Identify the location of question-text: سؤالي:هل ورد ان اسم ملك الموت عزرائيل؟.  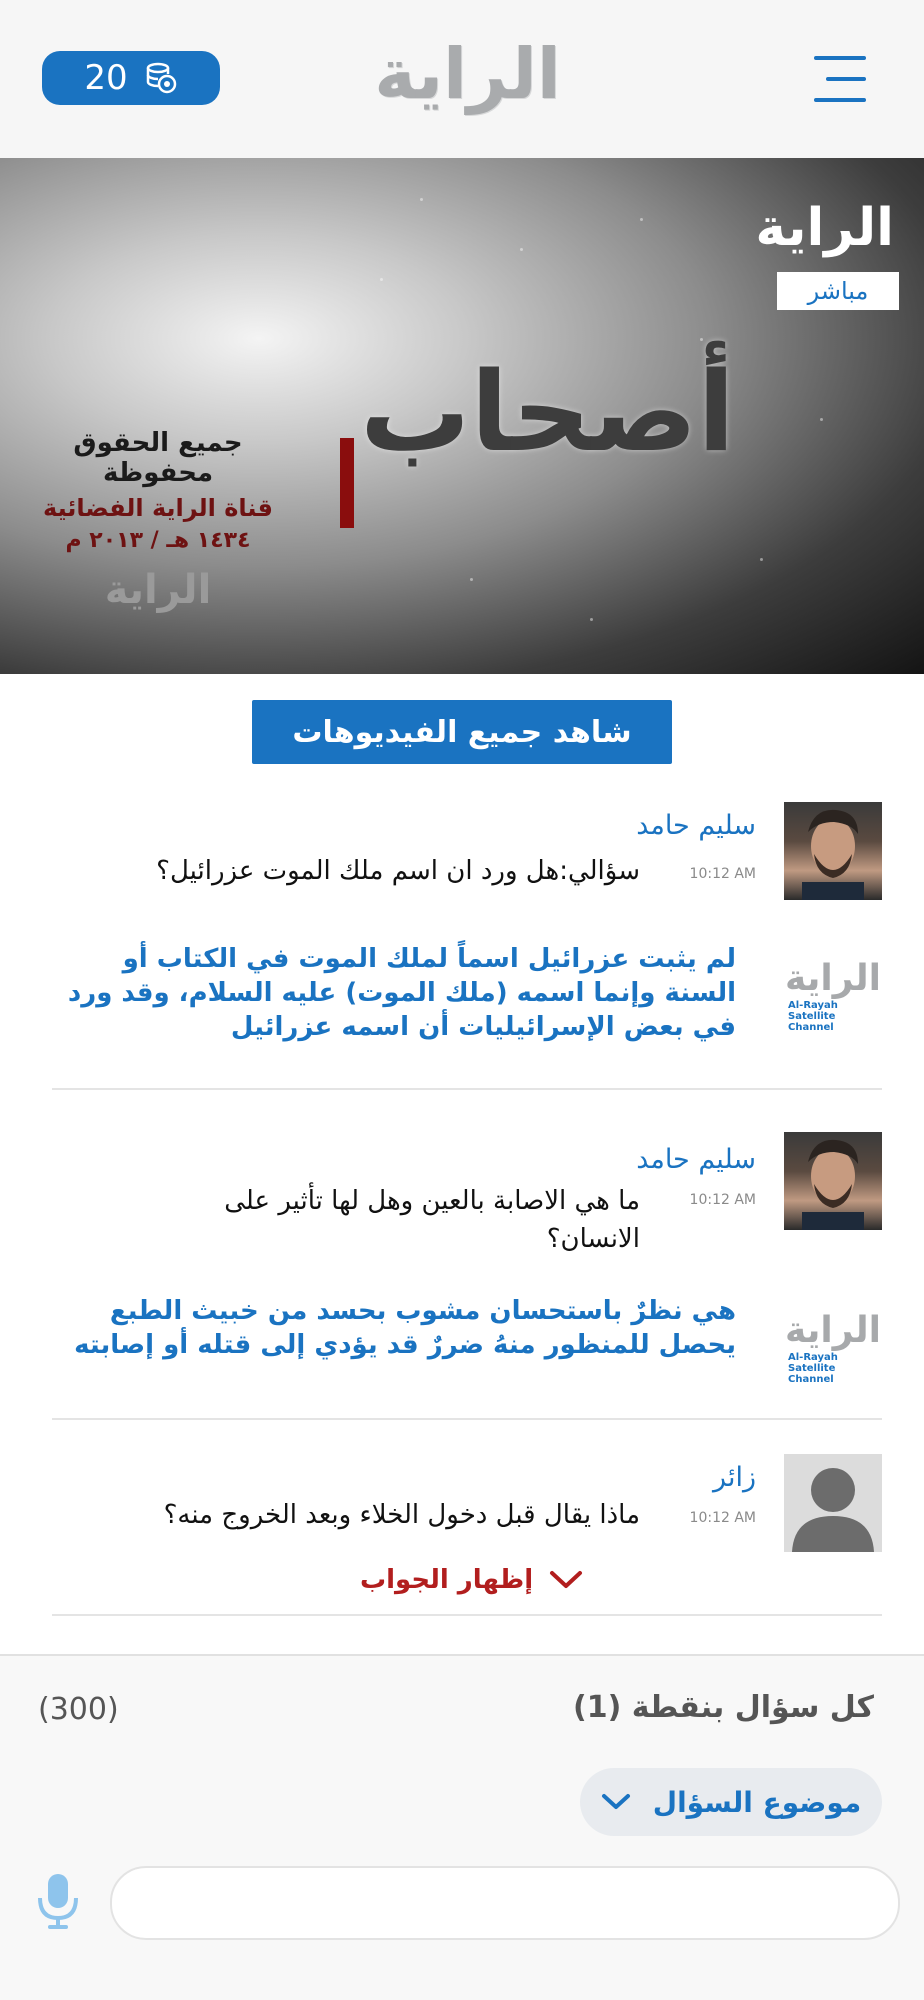
(398, 871).